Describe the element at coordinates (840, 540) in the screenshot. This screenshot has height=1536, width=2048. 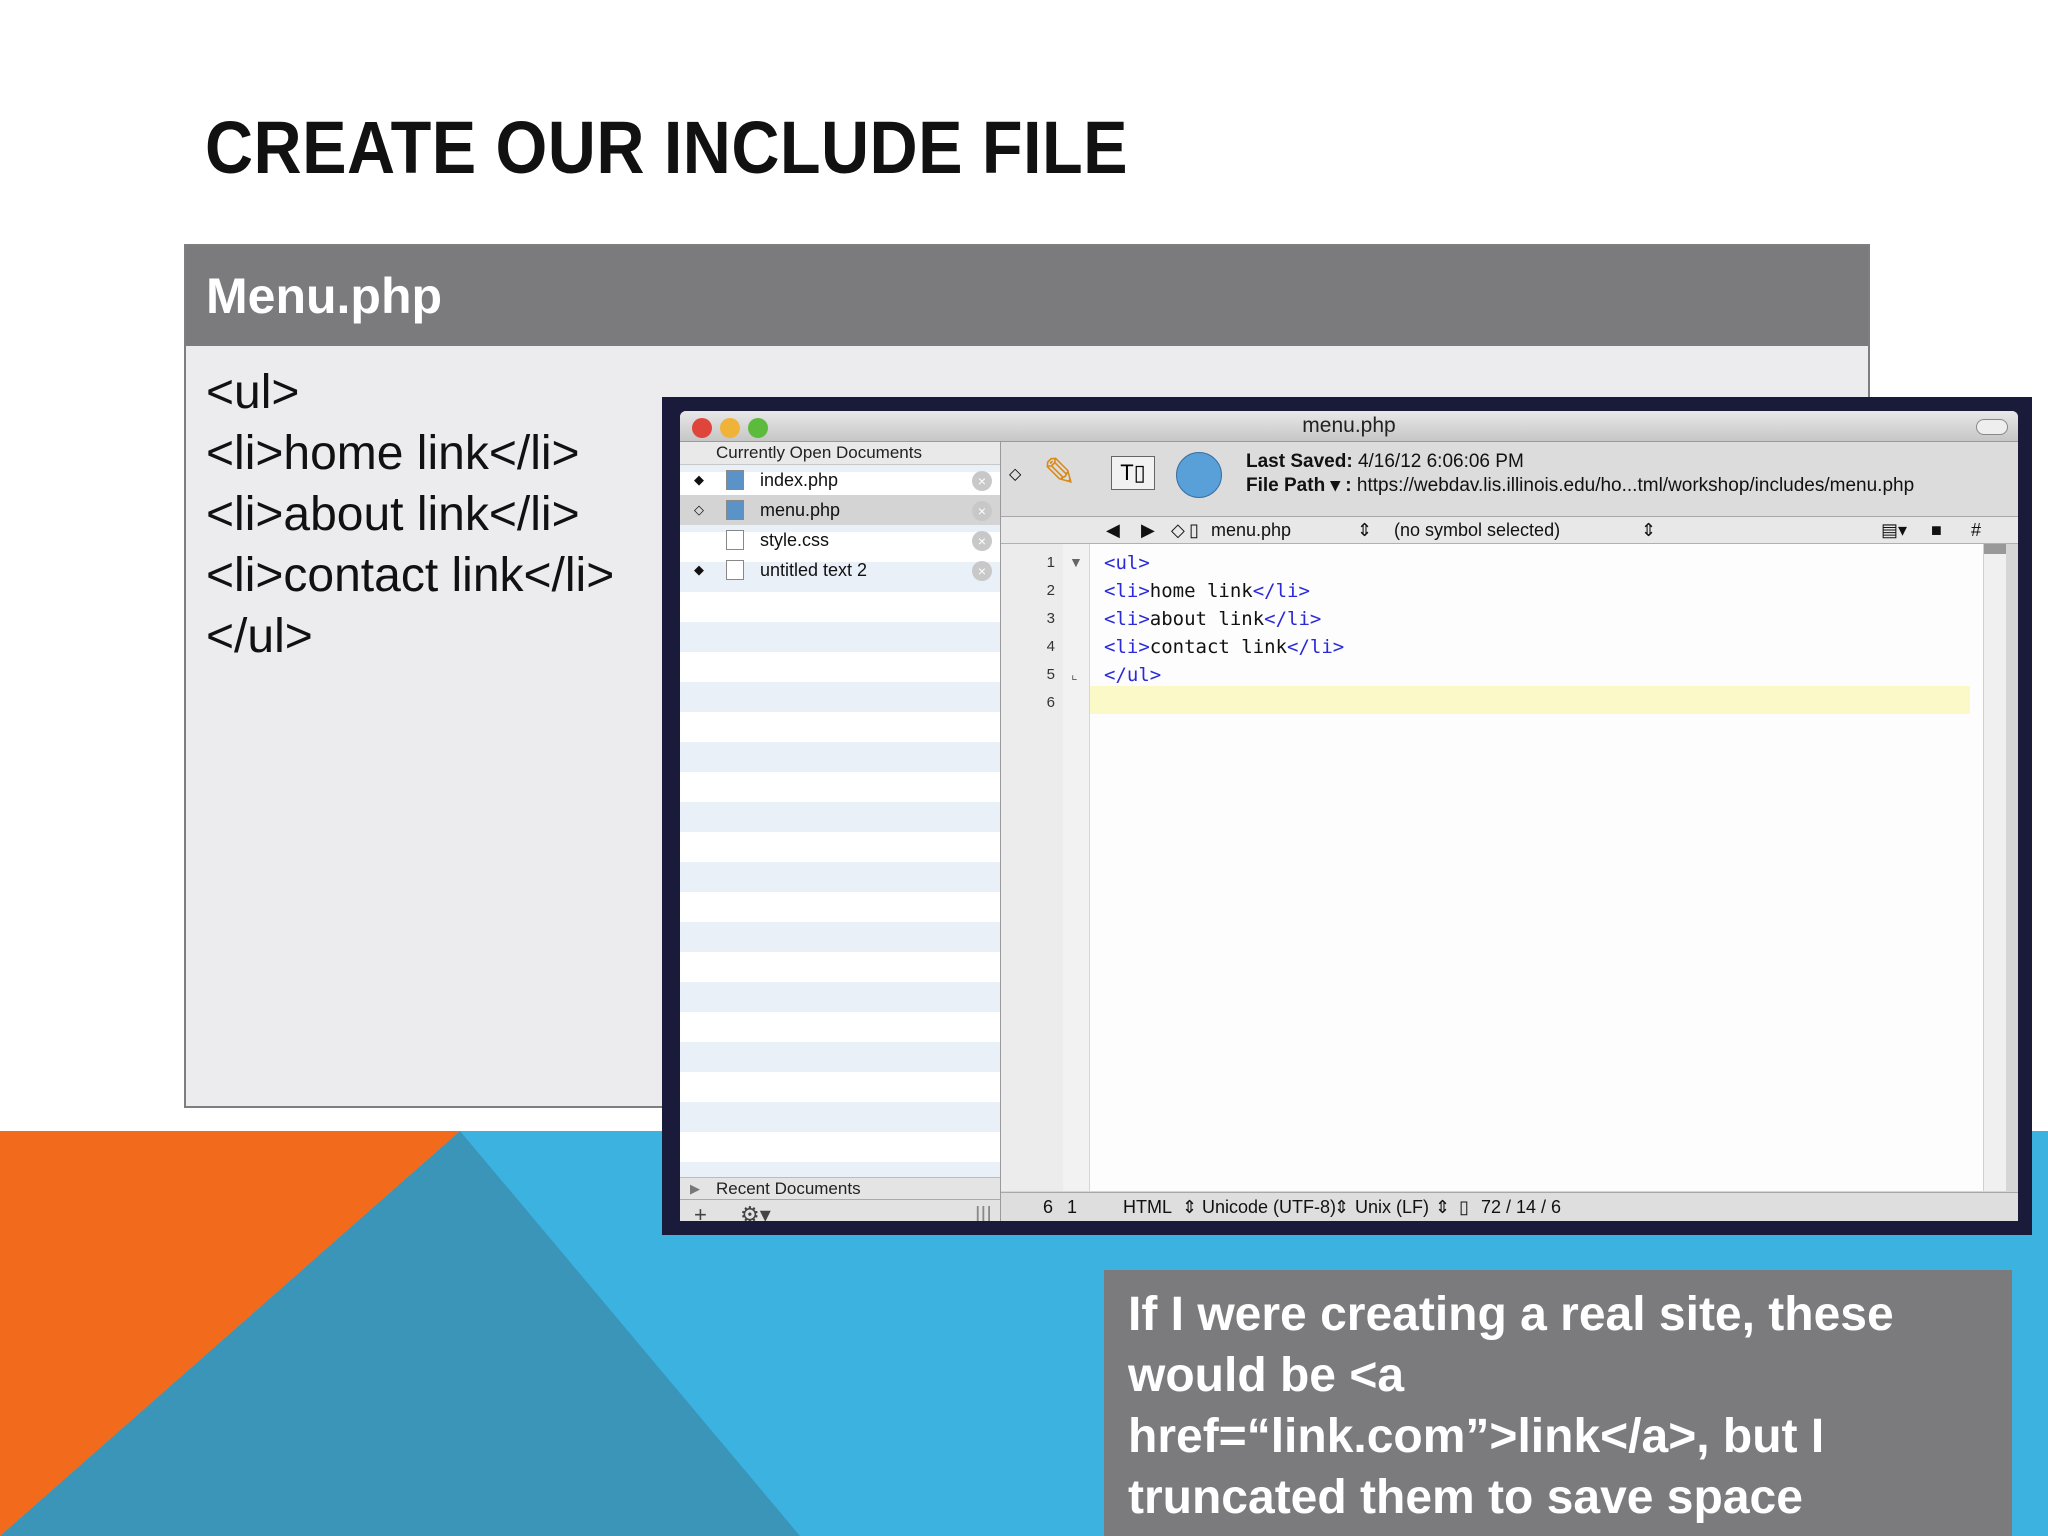
I see `document-item-style: style.css ×` at that location.